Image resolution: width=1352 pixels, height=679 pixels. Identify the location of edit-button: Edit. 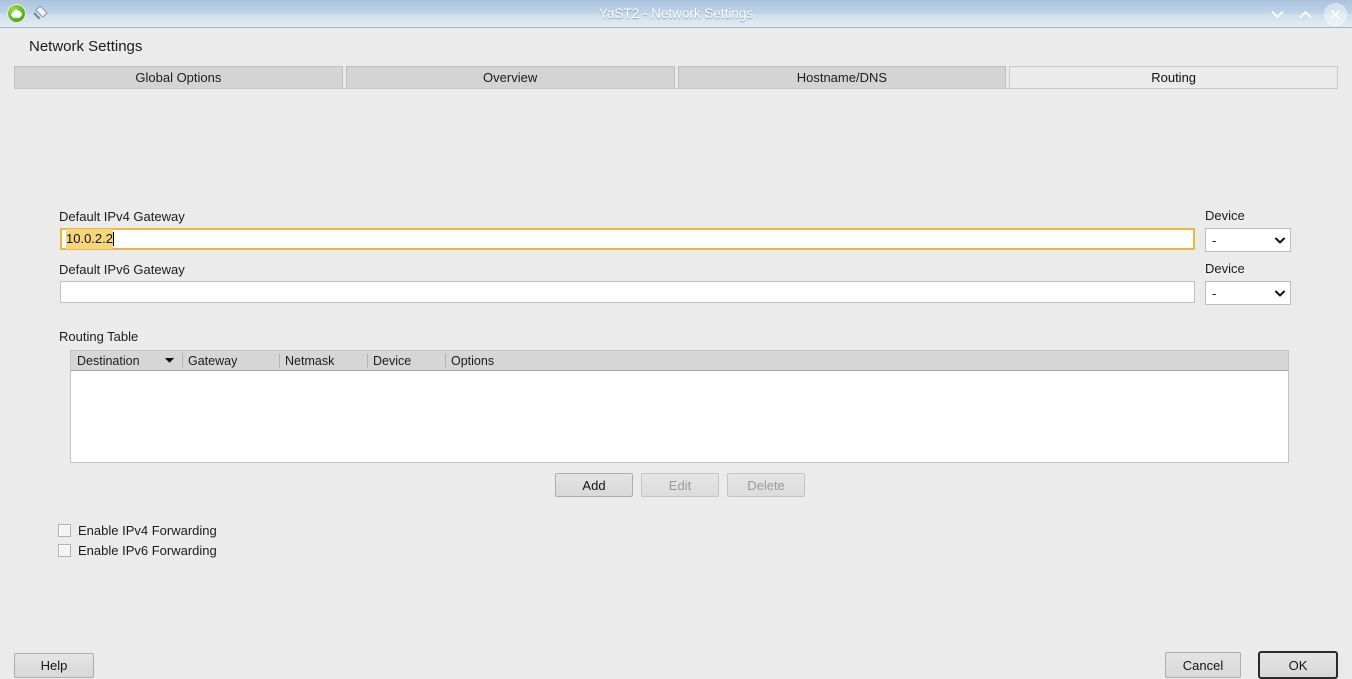
(680, 485).